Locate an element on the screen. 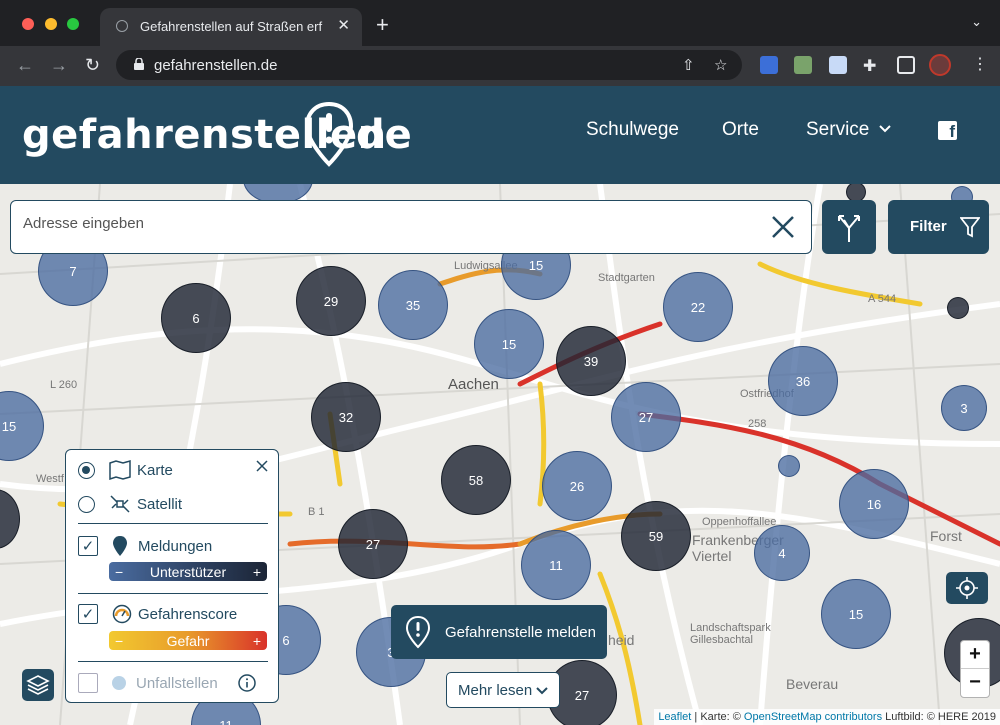 The width and height of the screenshot is (1000, 725). read-more-button: Mehr lesen is located at coordinates (503, 690).